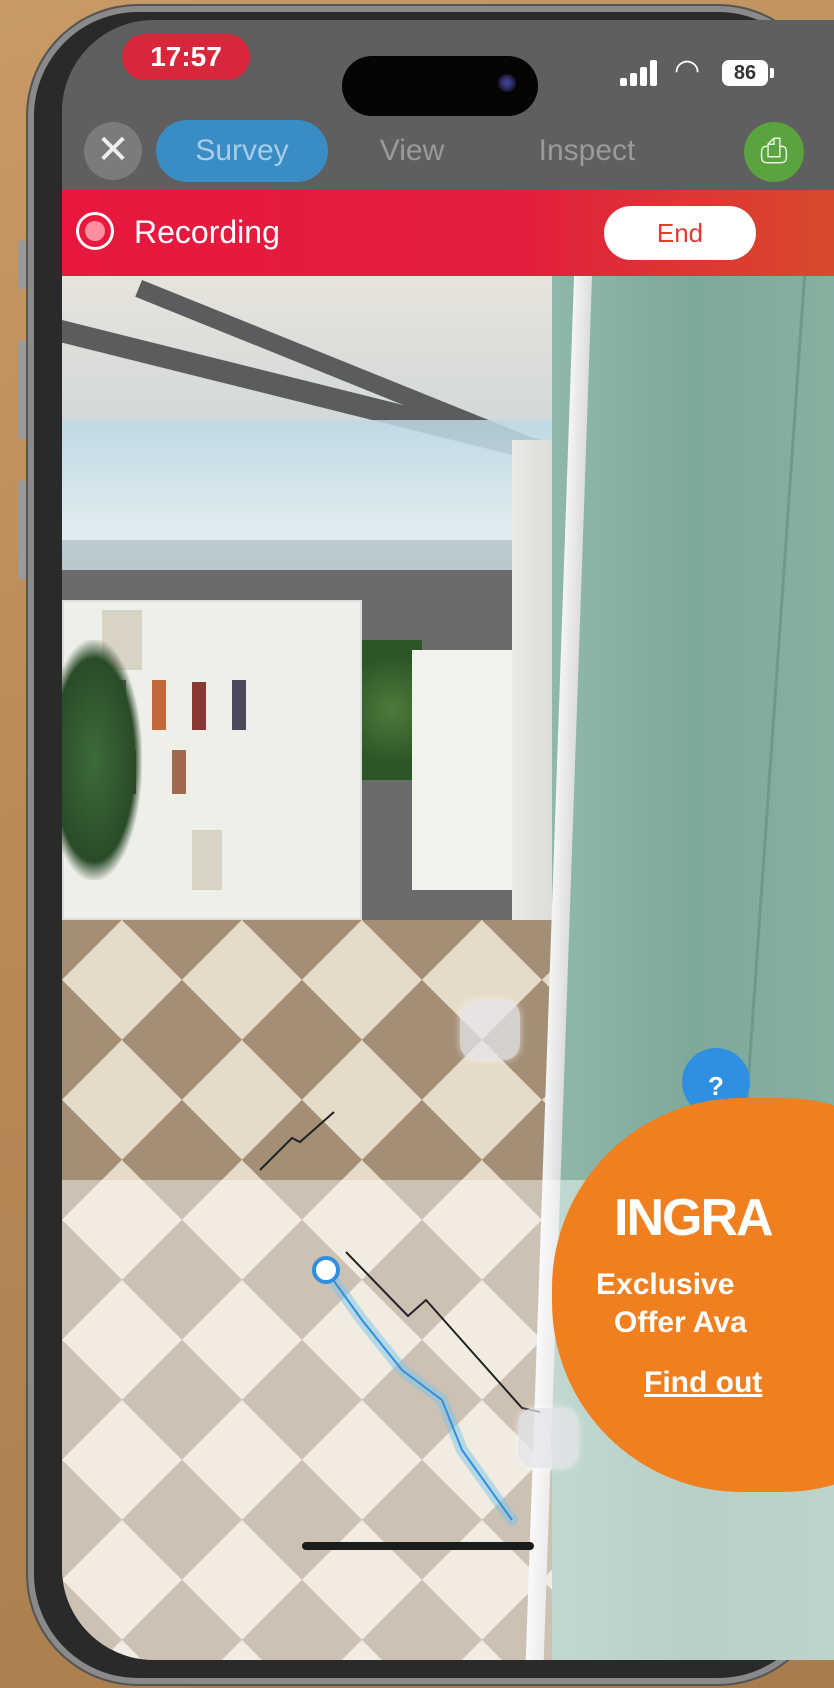 The height and width of the screenshot is (1688, 834). I want to click on front-camera, so click(507, 83).